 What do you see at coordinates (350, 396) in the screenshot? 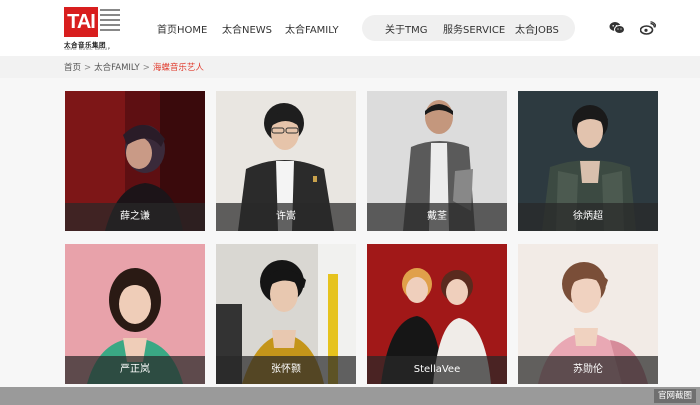
I see `bottom-bar: 官网截图` at bounding box center [350, 396].